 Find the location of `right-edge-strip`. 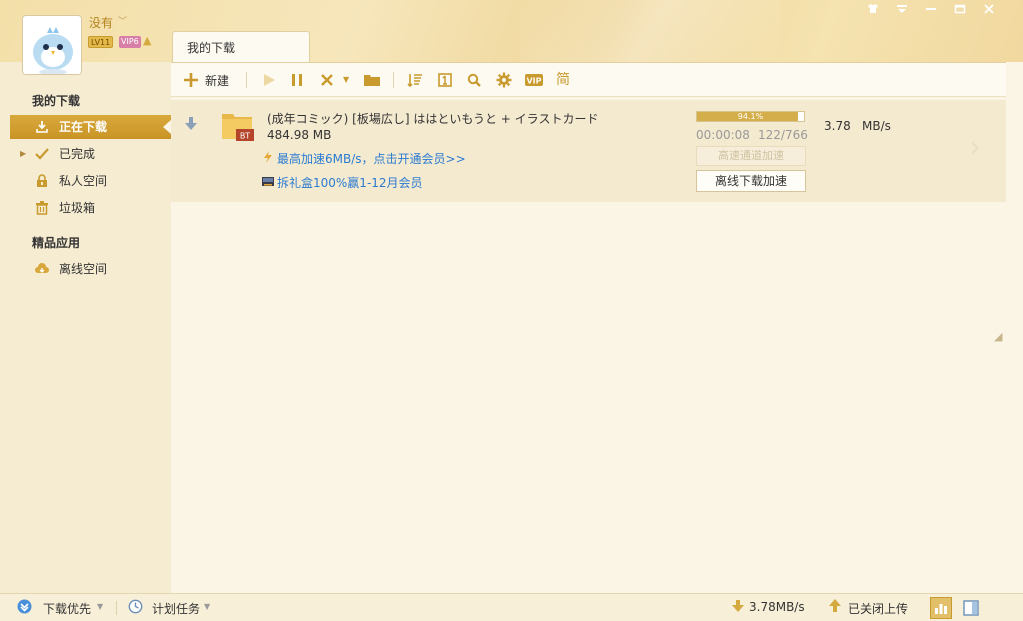

right-edge-strip is located at coordinates (1014, 327).